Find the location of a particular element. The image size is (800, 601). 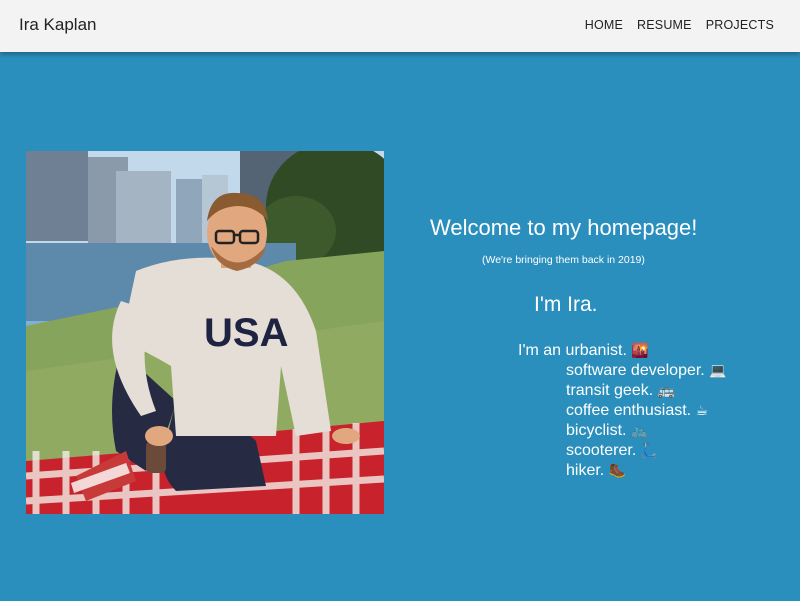

hiking-boot-icon: 🥾 is located at coordinates (617, 471).